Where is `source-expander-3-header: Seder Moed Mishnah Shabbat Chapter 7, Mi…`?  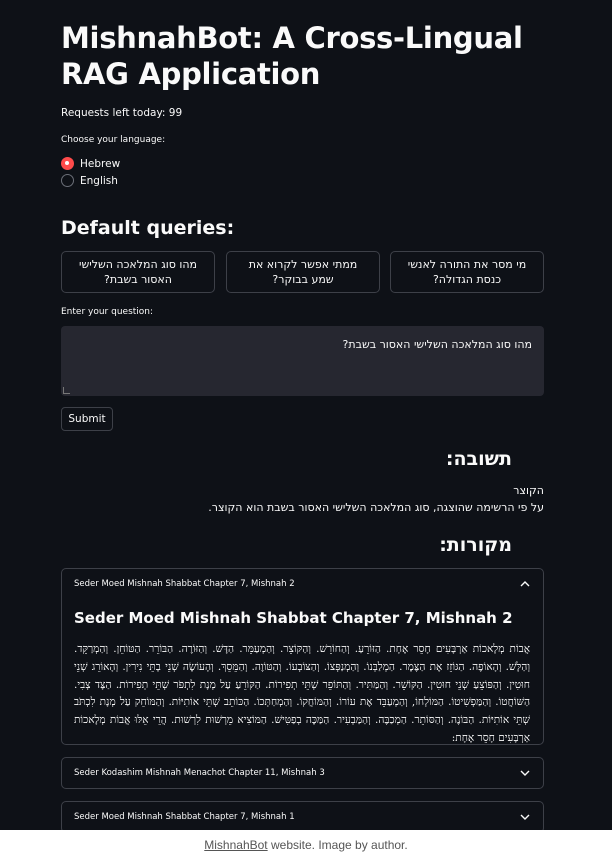 source-expander-3-header: Seder Moed Mishnah Shabbat Chapter 7, Mi… is located at coordinates (302, 816).